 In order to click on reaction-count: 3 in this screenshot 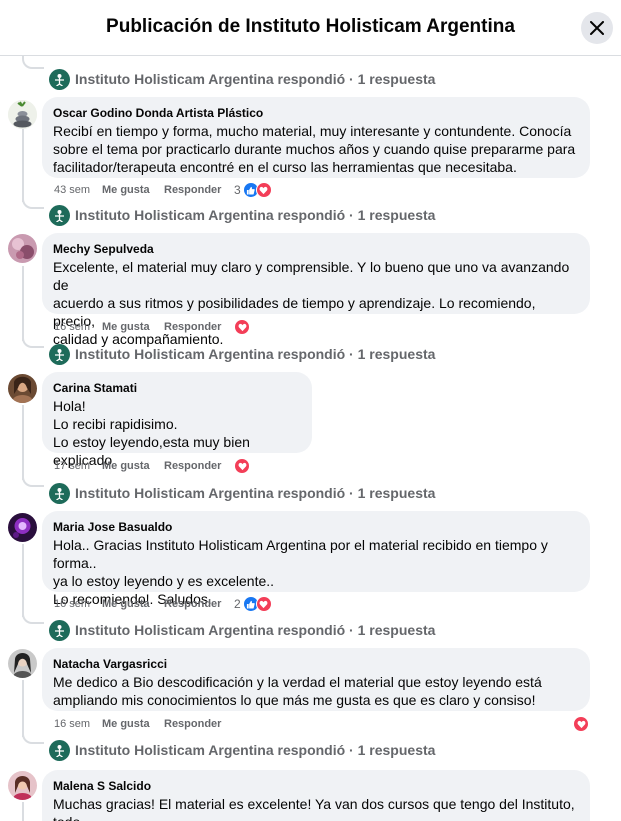, I will do `click(237, 190)`.